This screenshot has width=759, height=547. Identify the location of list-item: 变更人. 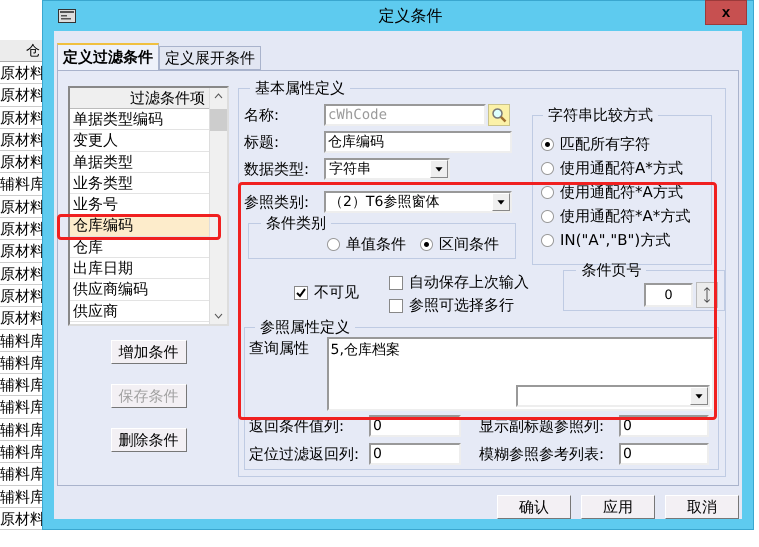
(139, 141).